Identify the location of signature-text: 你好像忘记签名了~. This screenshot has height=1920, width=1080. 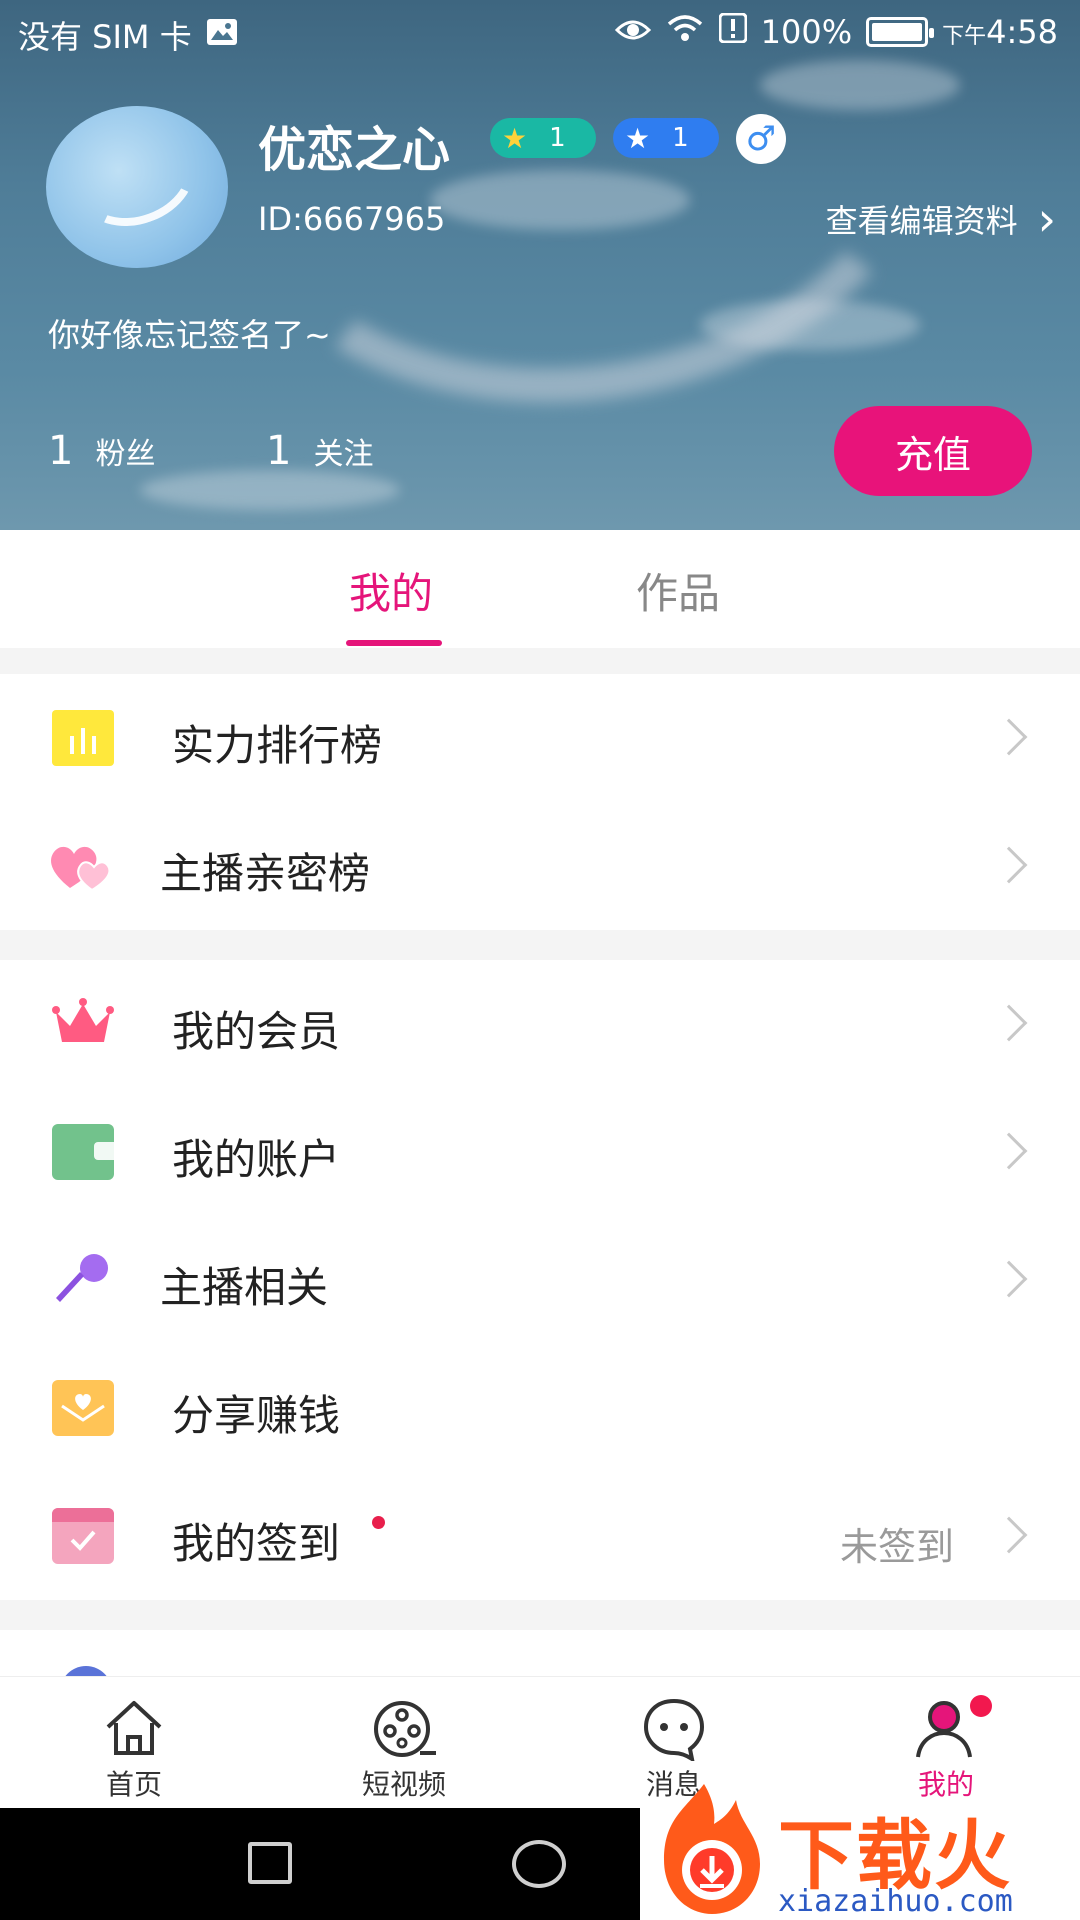
(189, 333).